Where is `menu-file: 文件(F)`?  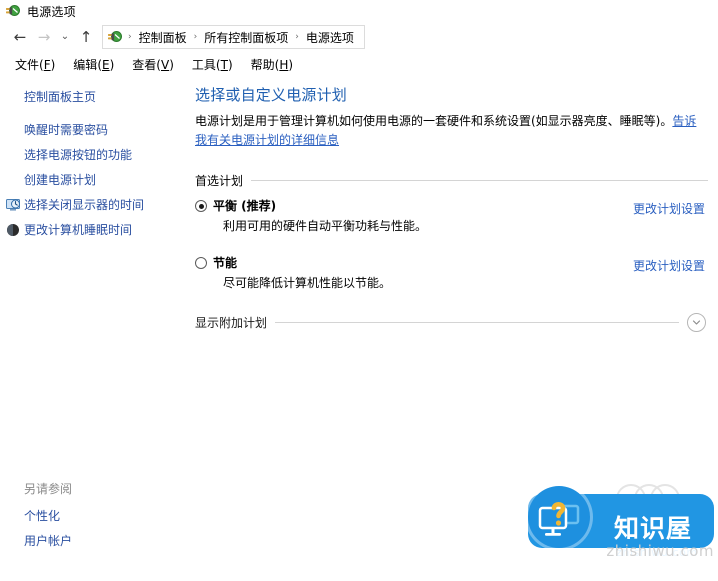
menu-file: 文件(F) is located at coordinates (35, 64).